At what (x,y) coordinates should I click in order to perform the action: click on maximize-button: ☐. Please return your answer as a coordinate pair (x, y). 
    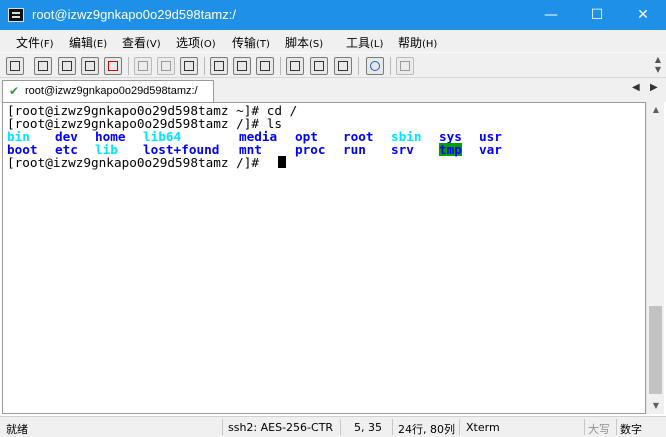
    Looking at the image, I should click on (597, 15).